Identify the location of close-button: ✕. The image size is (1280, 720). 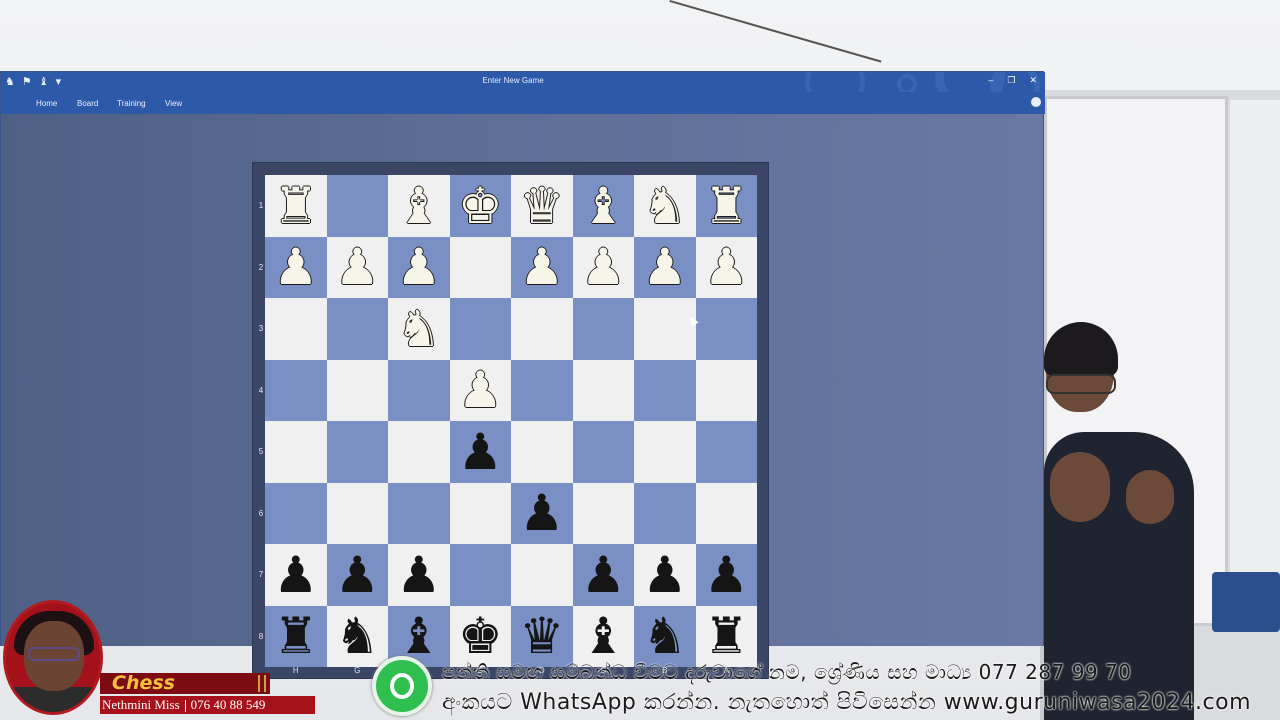
(1033, 80).